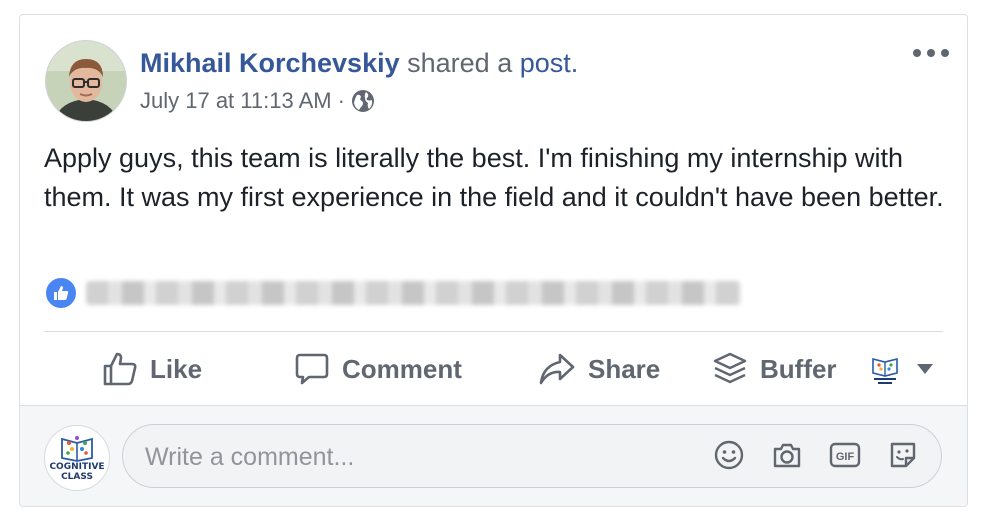  Describe the element at coordinates (729, 455) in the screenshot. I see `emoji-icon` at that location.